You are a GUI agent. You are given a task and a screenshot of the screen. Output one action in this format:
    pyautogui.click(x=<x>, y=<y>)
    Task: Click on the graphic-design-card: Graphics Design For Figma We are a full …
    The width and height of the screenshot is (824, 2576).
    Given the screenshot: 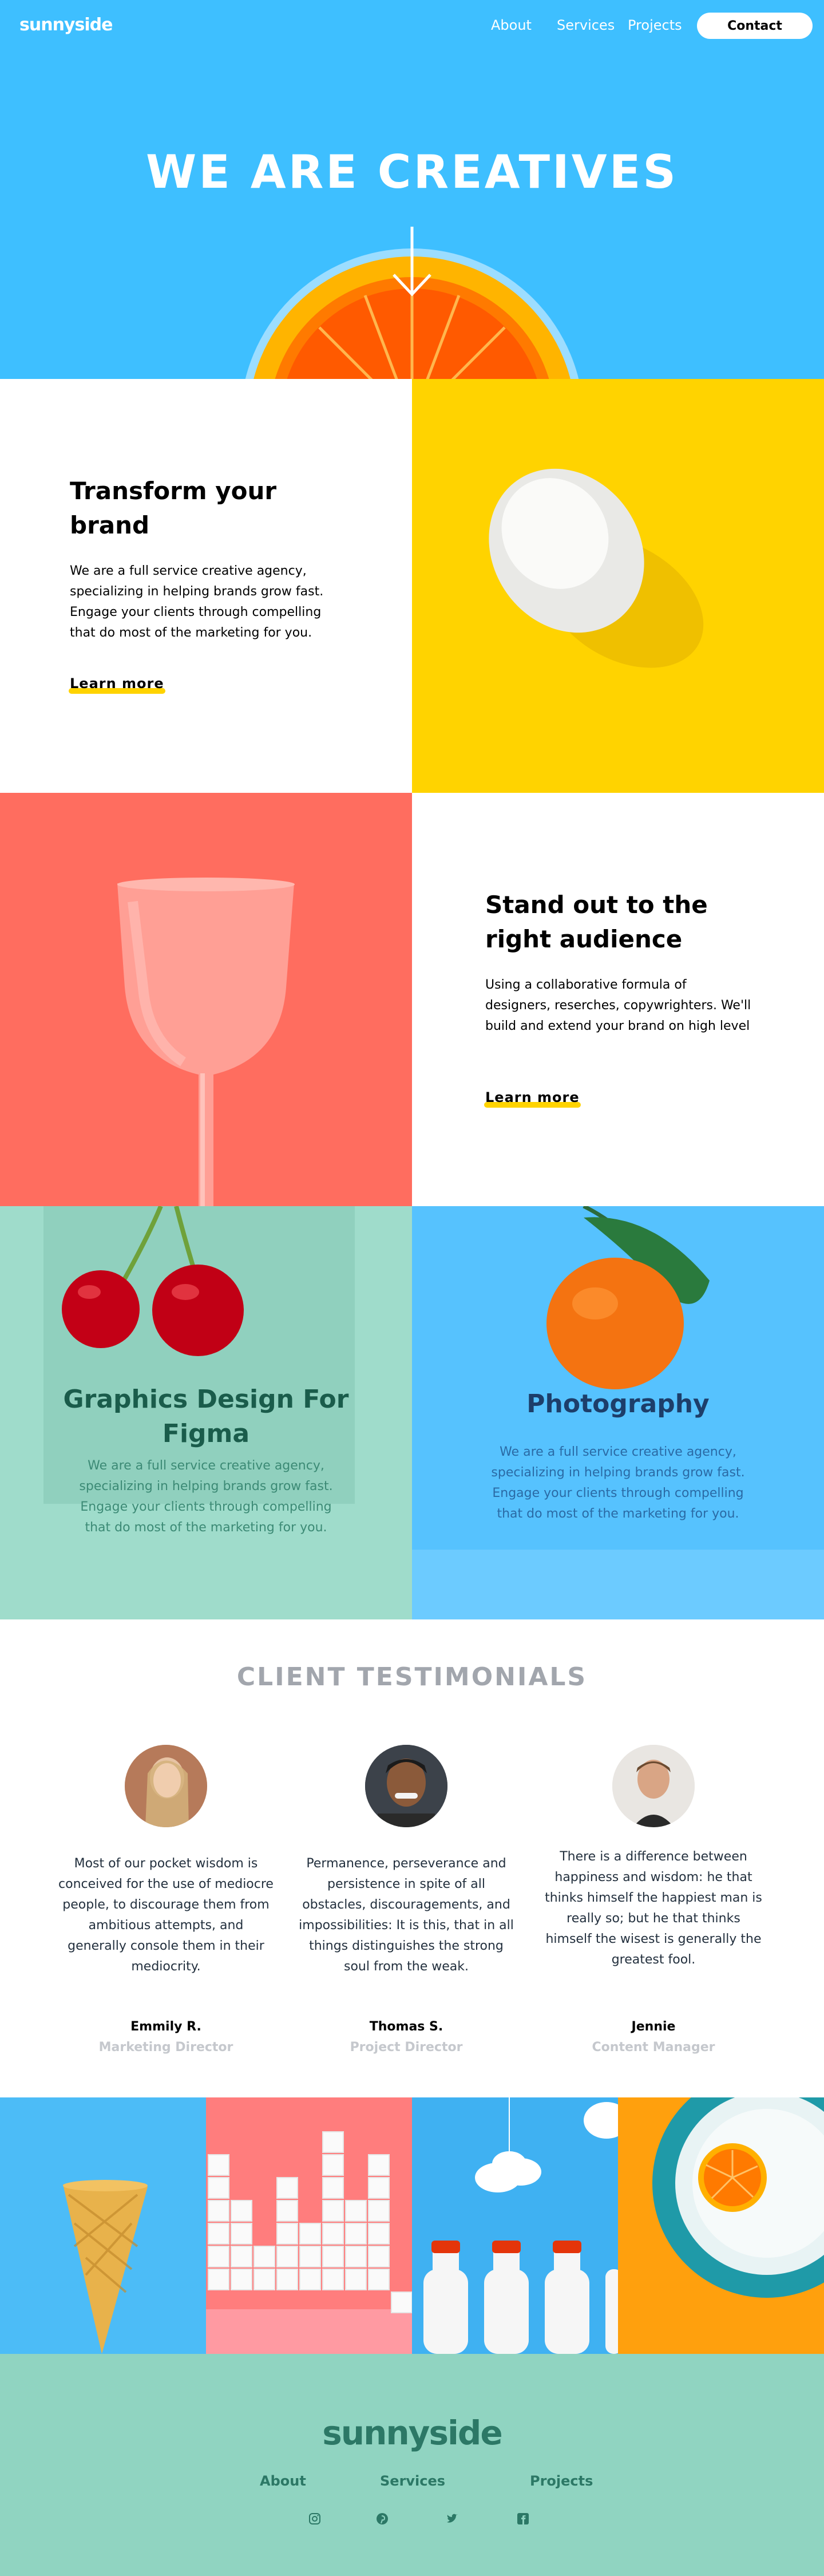 What is the action you would take?
    pyautogui.click(x=206, y=1412)
    